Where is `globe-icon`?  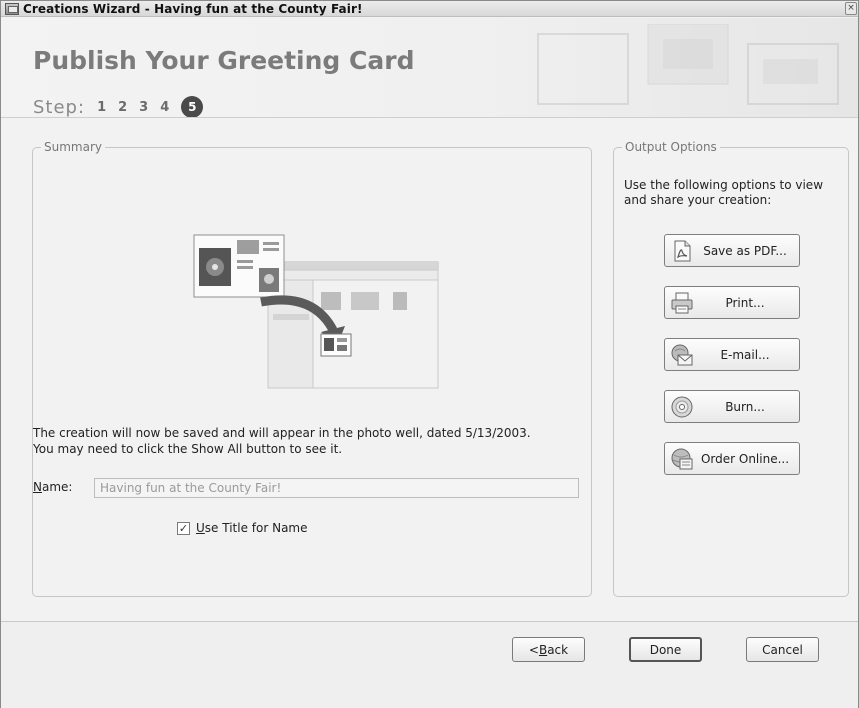 globe-icon is located at coordinates (682, 458).